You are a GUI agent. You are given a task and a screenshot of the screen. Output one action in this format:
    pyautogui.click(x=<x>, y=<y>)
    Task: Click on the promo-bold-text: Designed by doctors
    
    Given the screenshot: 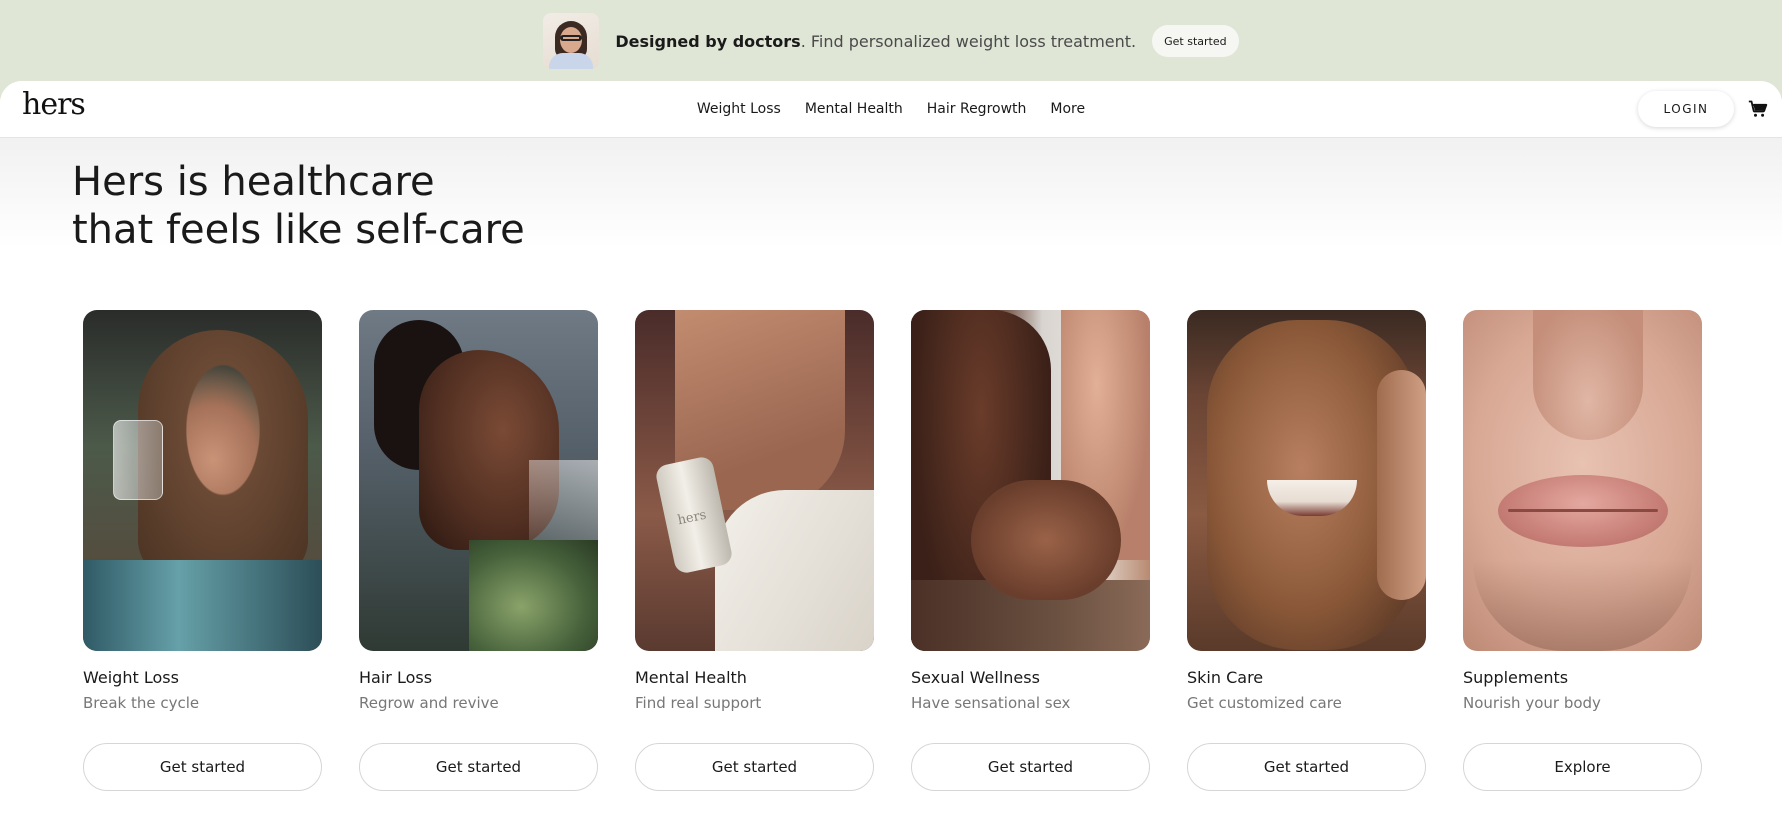 What is the action you would take?
    pyautogui.click(x=708, y=41)
    